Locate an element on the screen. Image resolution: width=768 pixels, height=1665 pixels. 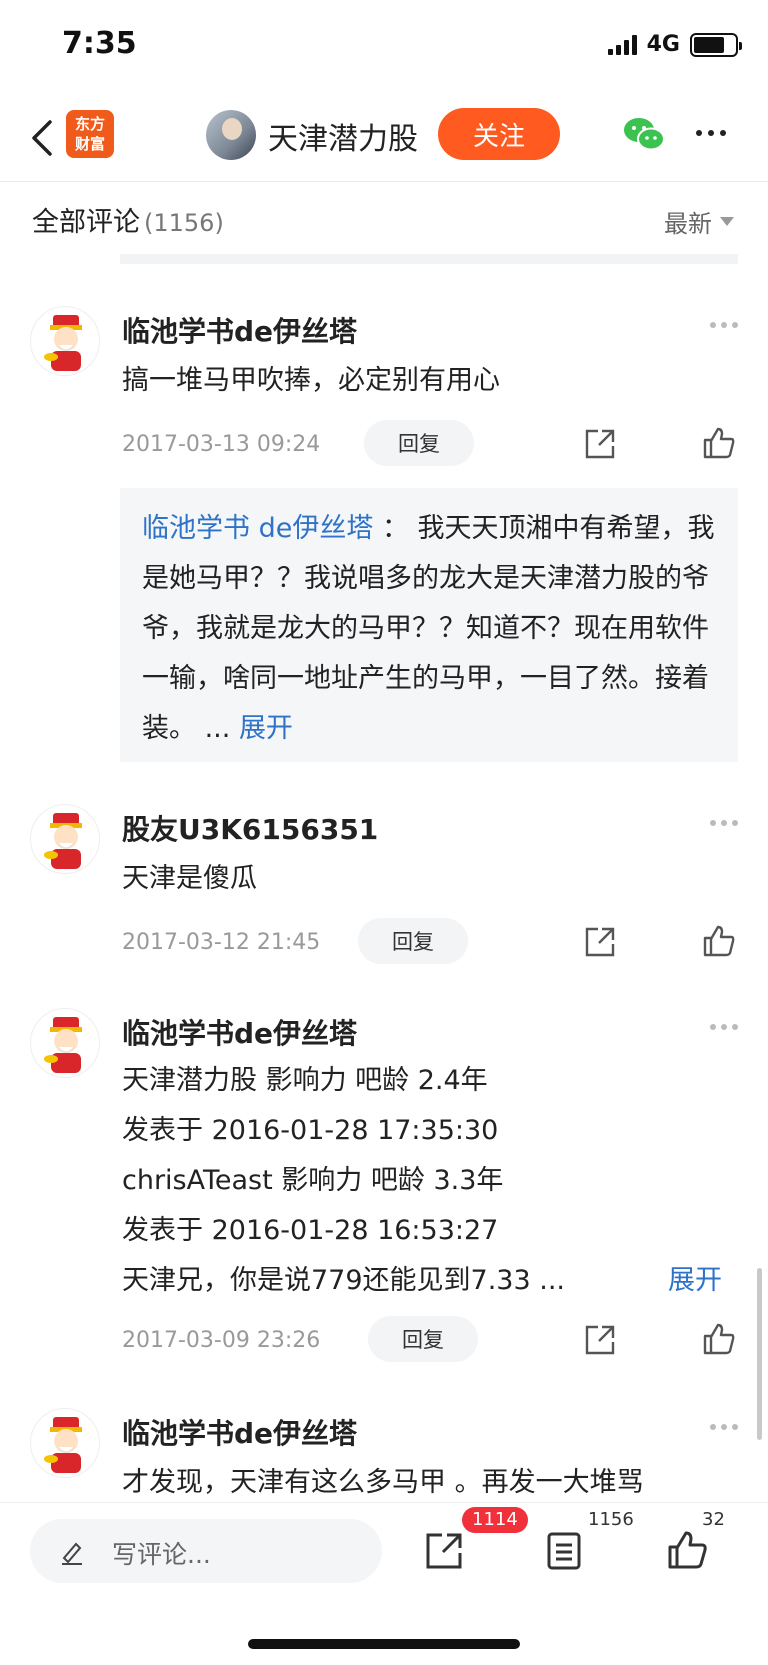
comment-author: 股友U3K6156351 is located at coordinates (250, 828).